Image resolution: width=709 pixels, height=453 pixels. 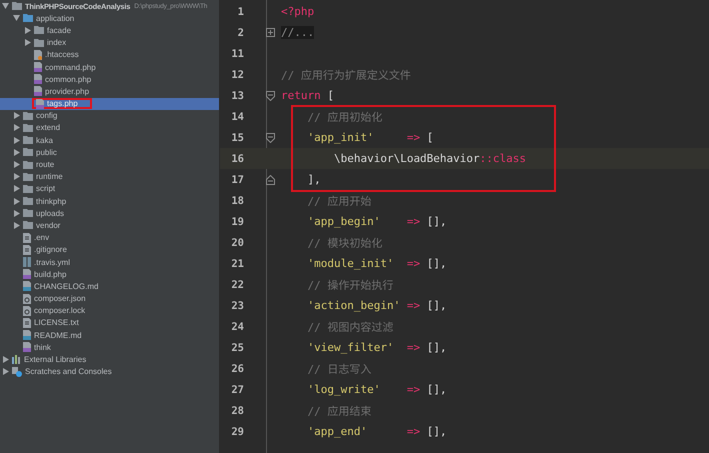 What do you see at coordinates (237, 306) in the screenshot?
I see `line-number: 23` at bounding box center [237, 306].